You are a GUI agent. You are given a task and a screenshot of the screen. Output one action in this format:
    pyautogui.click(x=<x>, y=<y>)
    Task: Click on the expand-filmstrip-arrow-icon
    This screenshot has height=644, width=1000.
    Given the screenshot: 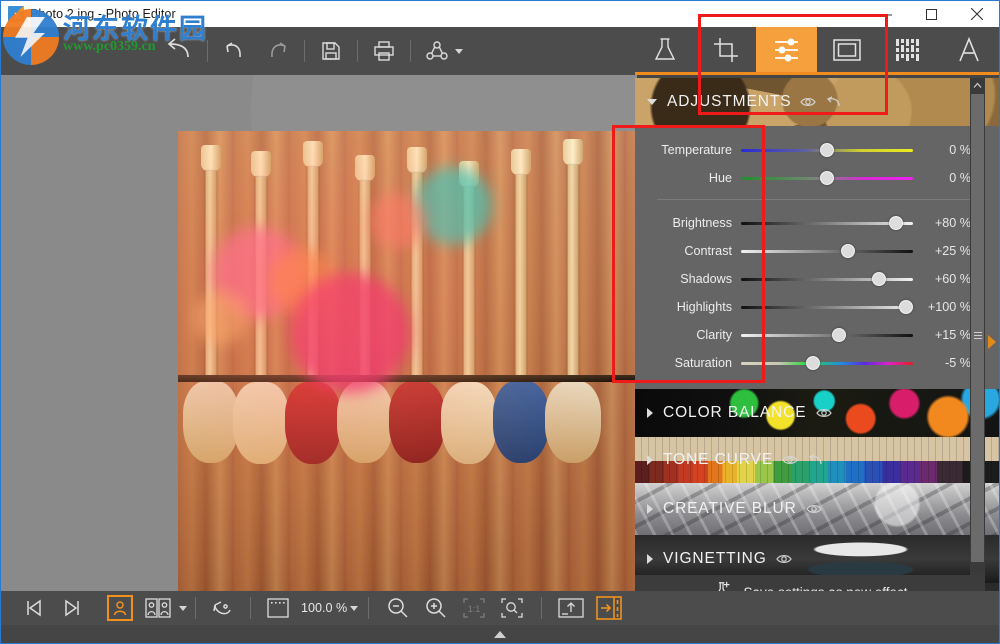 What is the action you would take?
    pyautogui.click(x=500, y=634)
    